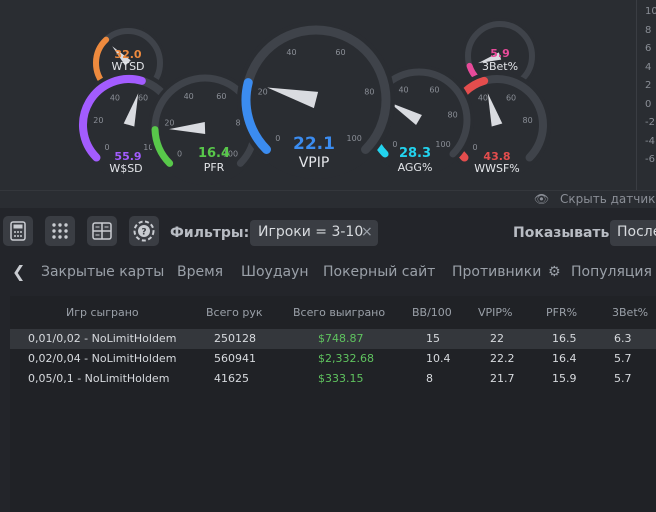 This screenshot has height=512, width=656. I want to click on close-icon: ×, so click(367, 232).